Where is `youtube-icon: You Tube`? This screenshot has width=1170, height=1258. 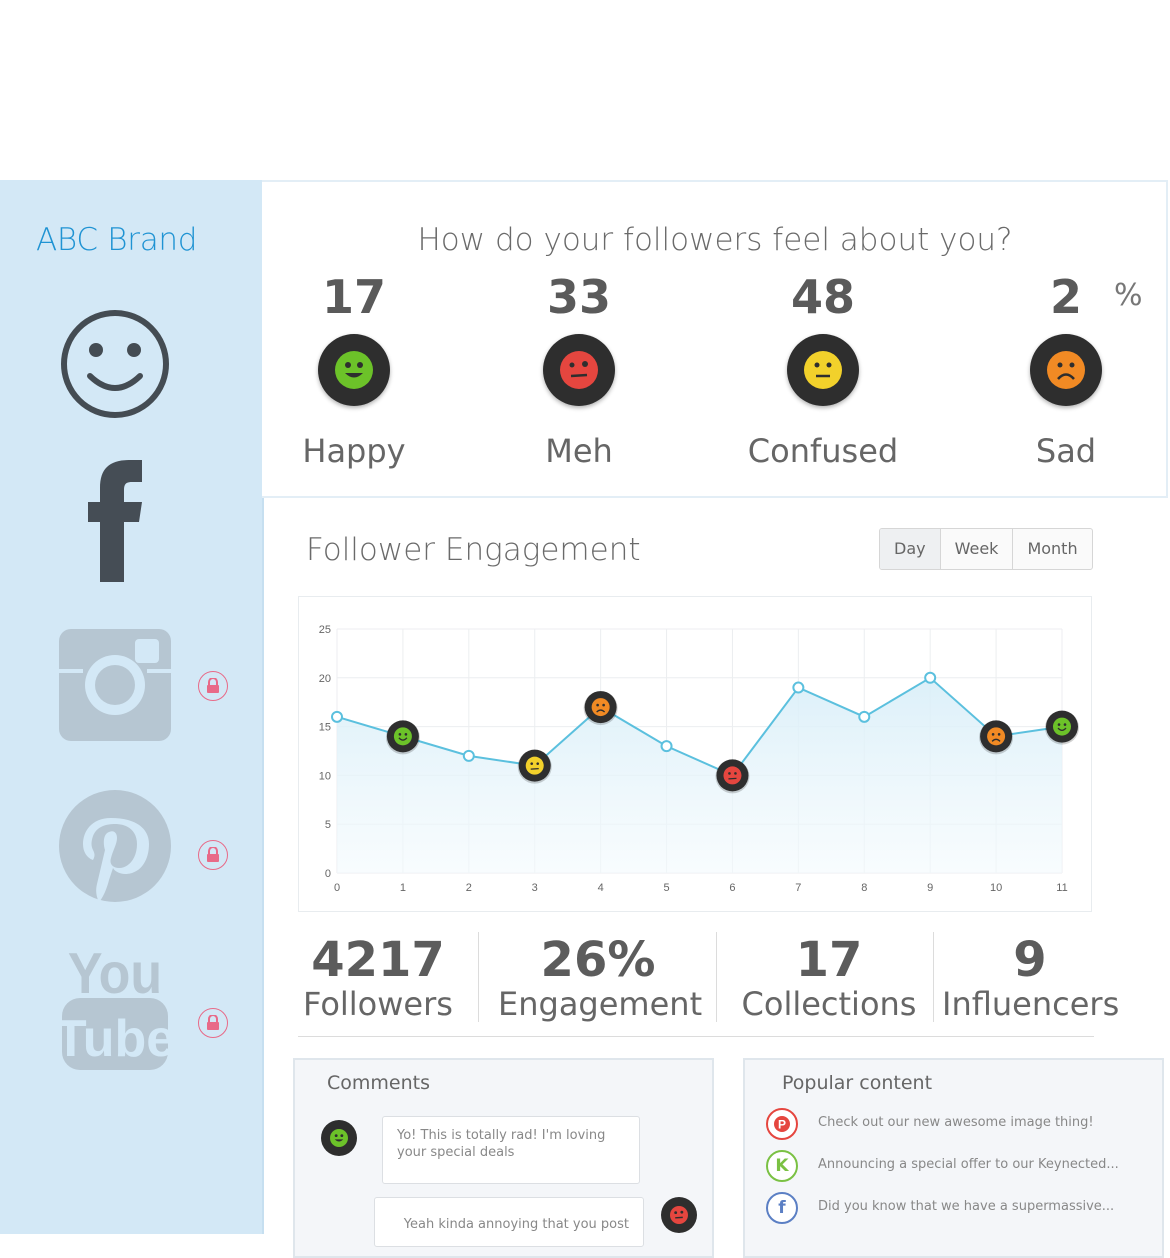
youtube-icon: You Tube is located at coordinates (115, 1005).